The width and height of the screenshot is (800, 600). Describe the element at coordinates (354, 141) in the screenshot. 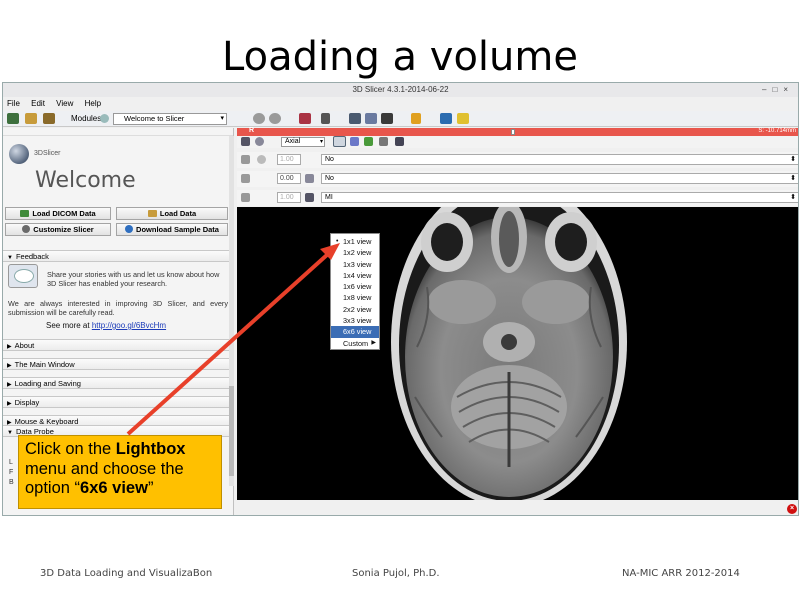

I see `fov-icon` at that location.